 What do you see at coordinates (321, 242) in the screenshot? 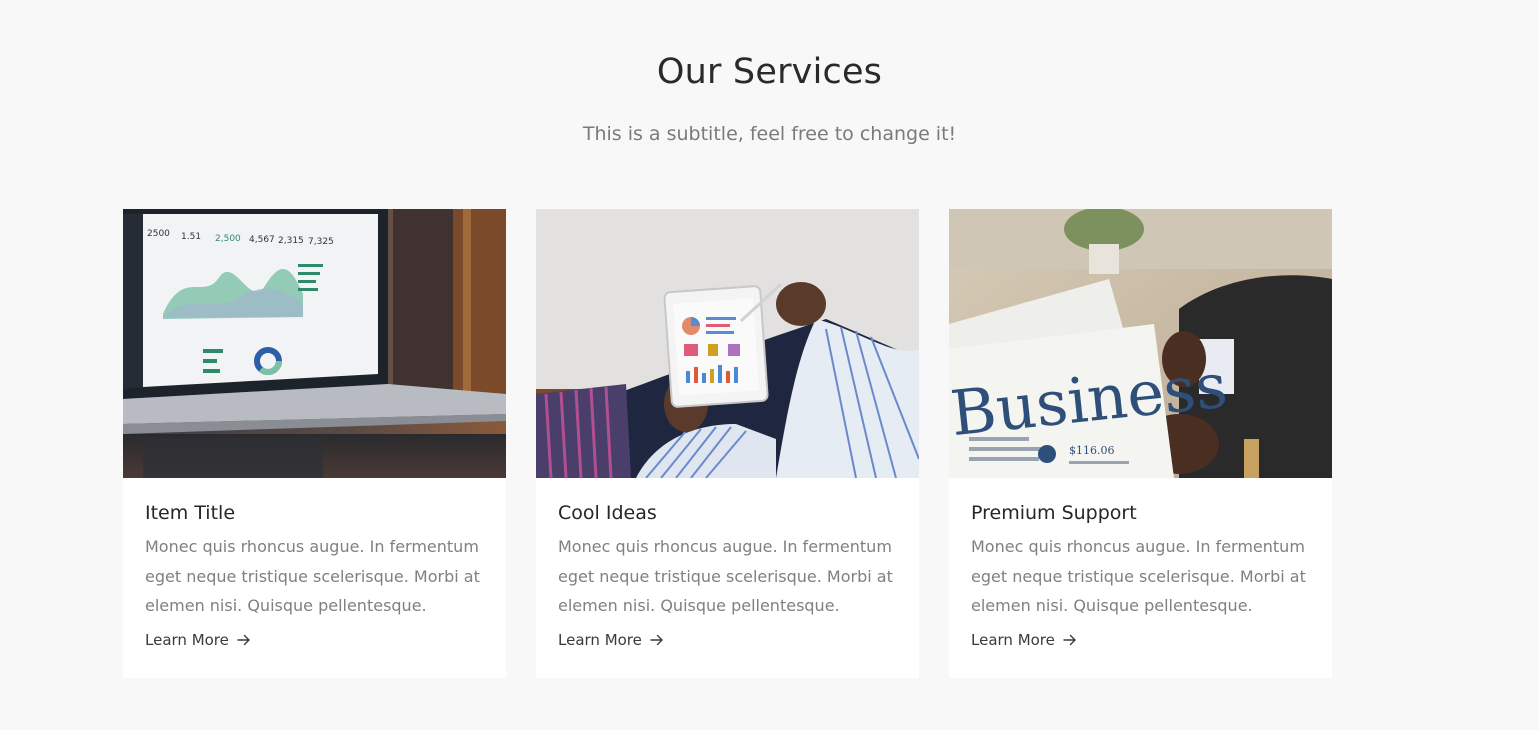
I see `laptop-stat-6: 7,325` at bounding box center [321, 242].